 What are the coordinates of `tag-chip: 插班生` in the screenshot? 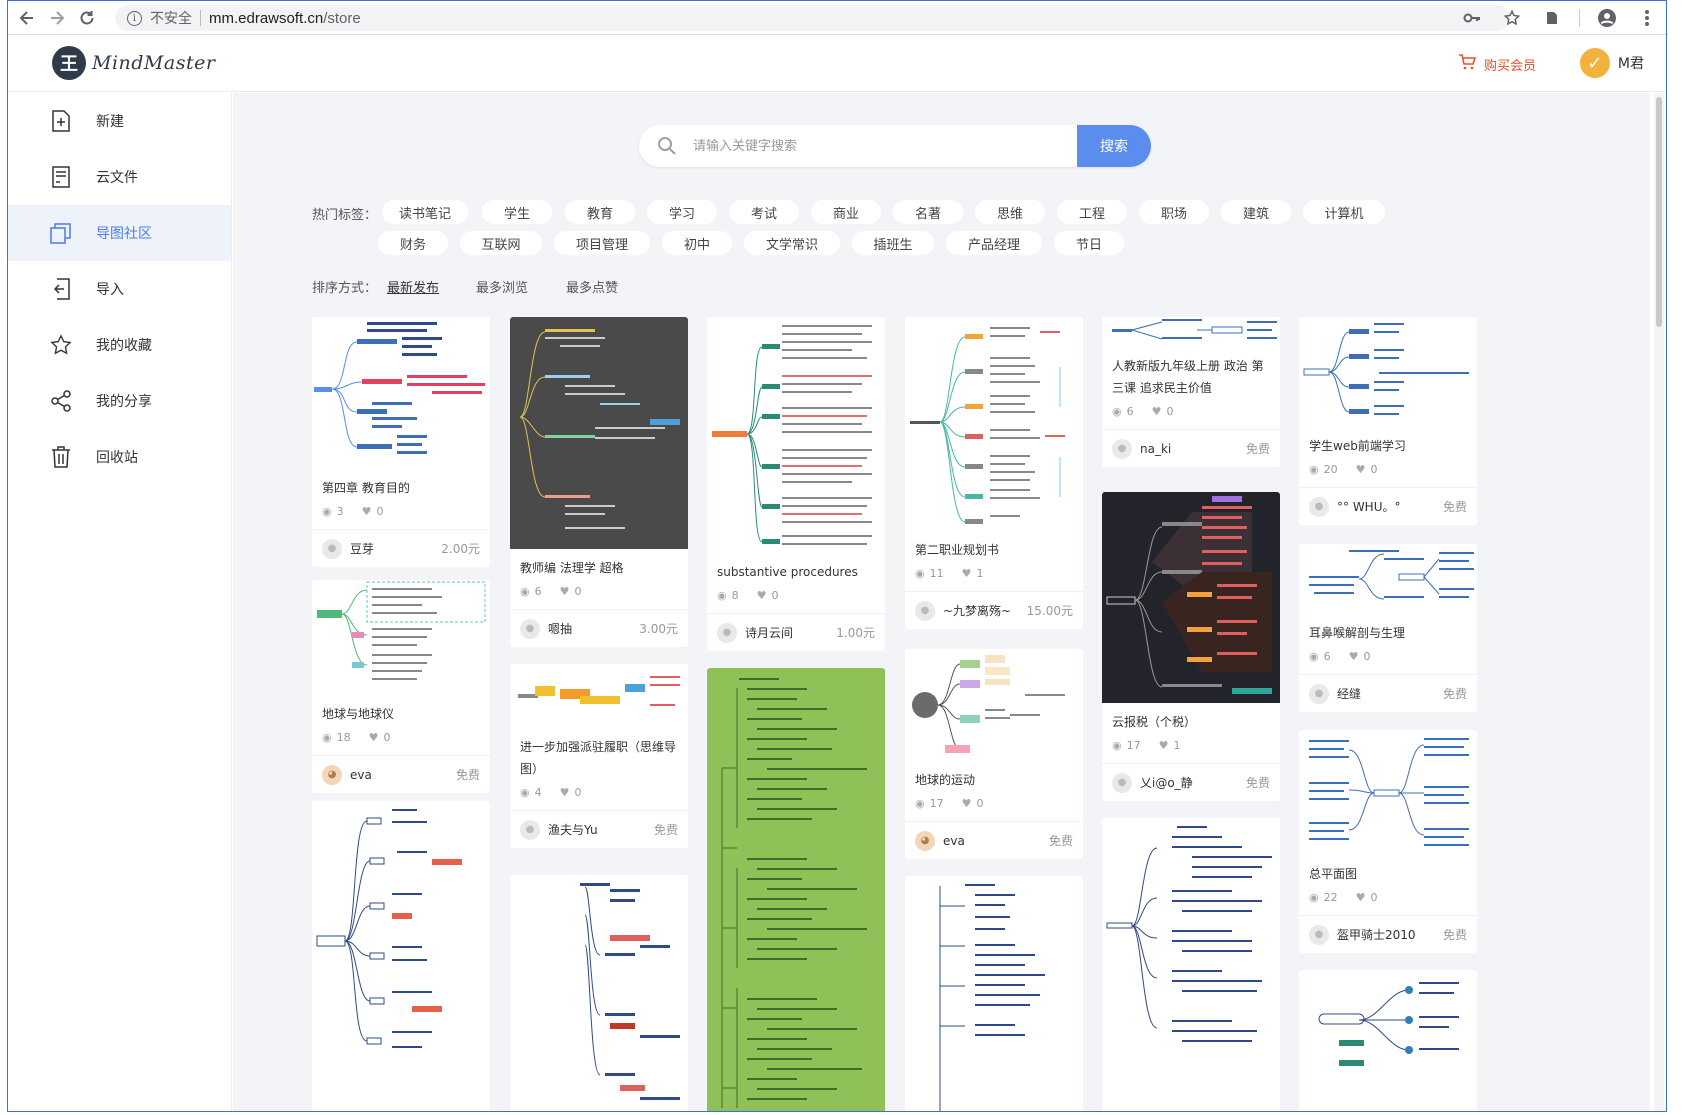 It's located at (893, 243).